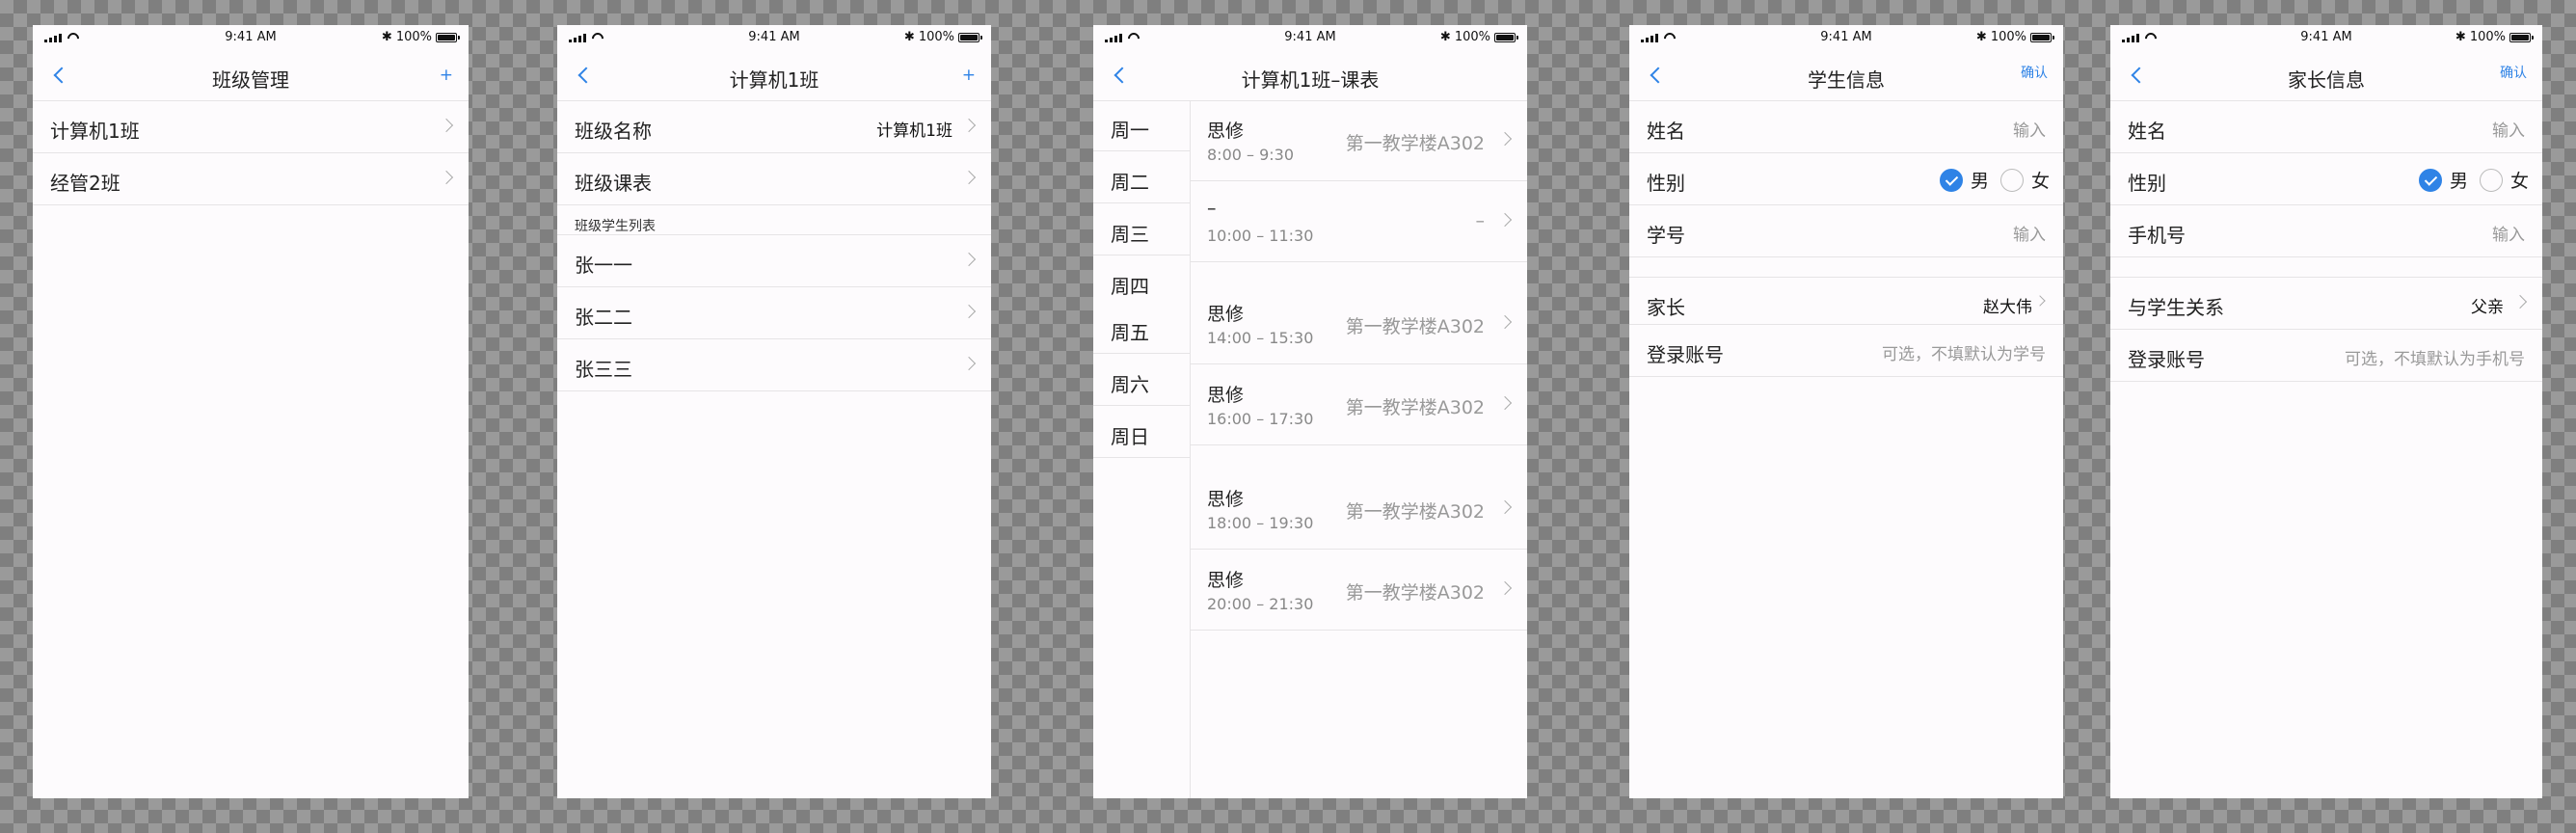  I want to click on day-tab-fri: 周五, so click(1142, 329).